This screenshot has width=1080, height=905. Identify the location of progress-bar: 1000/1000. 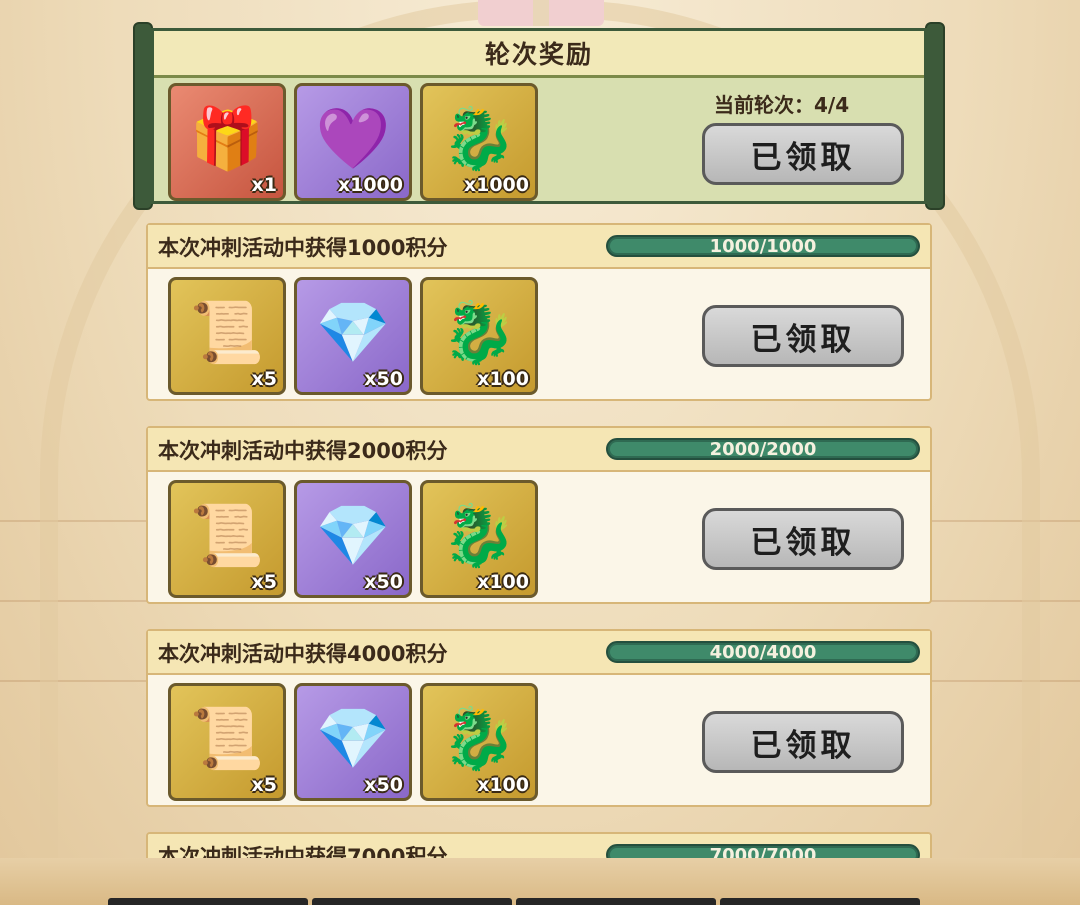
(763, 246).